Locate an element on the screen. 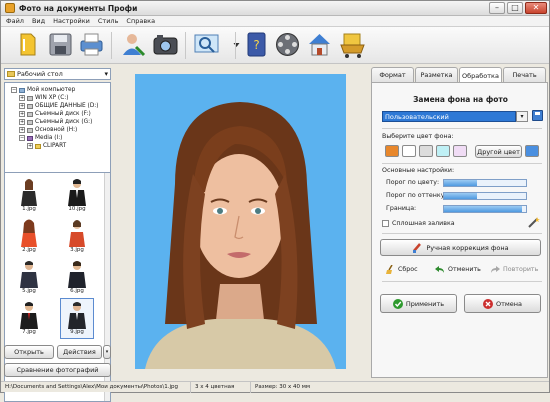  apply-button: Применить is located at coordinates (418, 303).